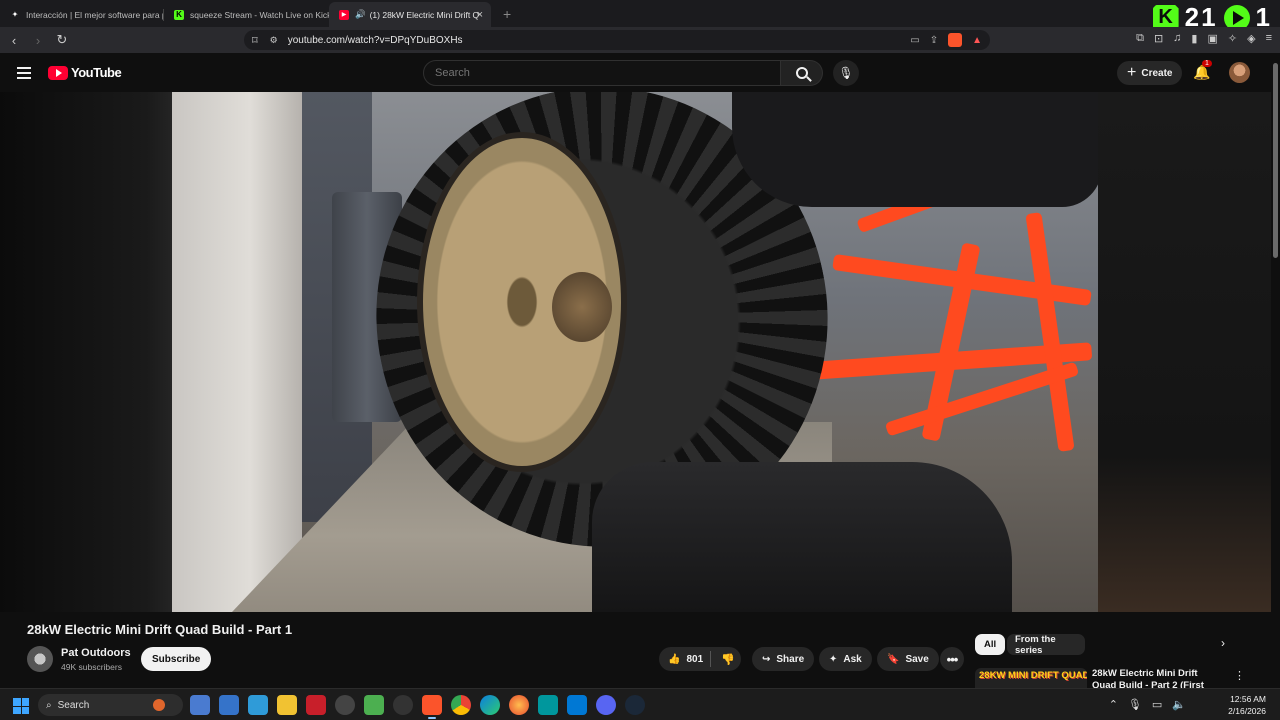 This screenshot has height=720, width=1280. I want to click on forward-icon: ›, so click(38, 40).